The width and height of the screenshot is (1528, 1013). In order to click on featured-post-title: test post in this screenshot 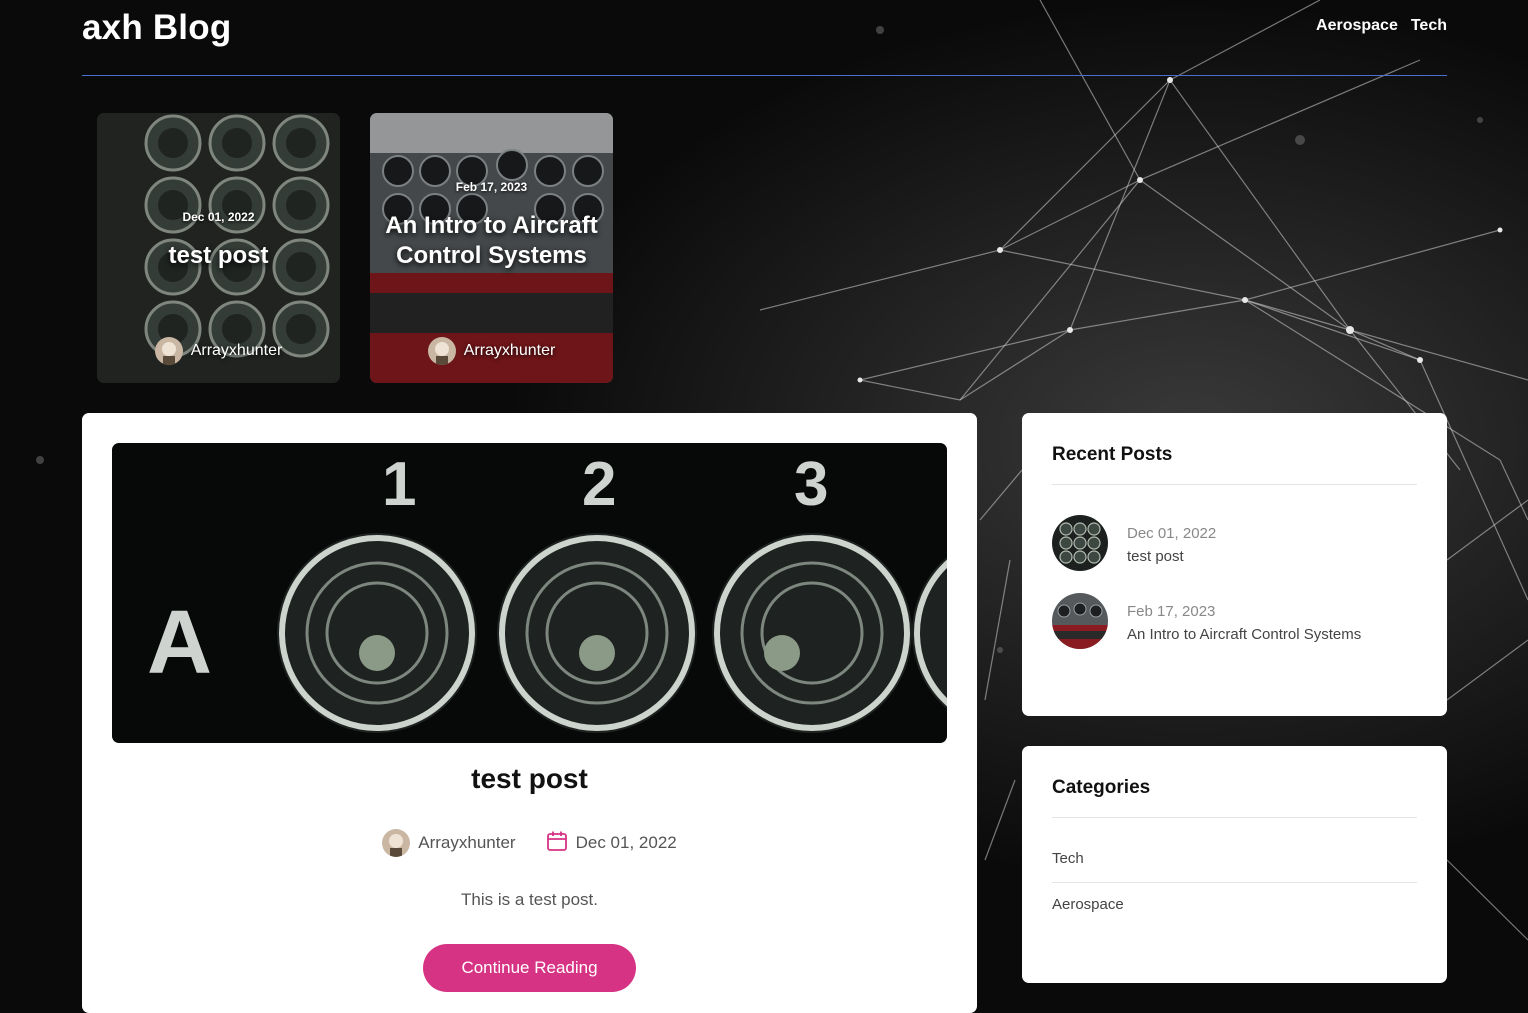, I will do `click(218, 256)`.